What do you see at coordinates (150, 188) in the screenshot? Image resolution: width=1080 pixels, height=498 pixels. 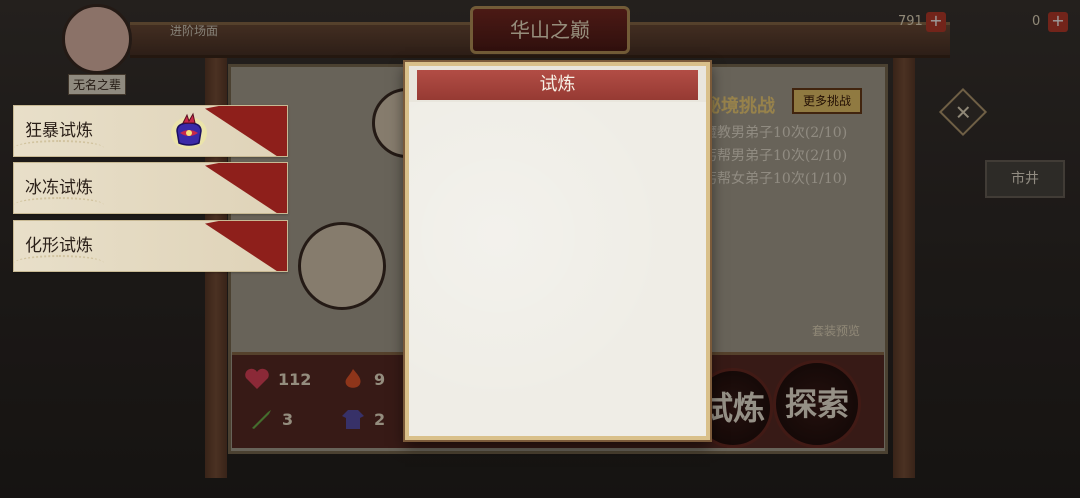 I see `trial-item-freeze: 冰冻试炼` at bounding box center [150, 188].